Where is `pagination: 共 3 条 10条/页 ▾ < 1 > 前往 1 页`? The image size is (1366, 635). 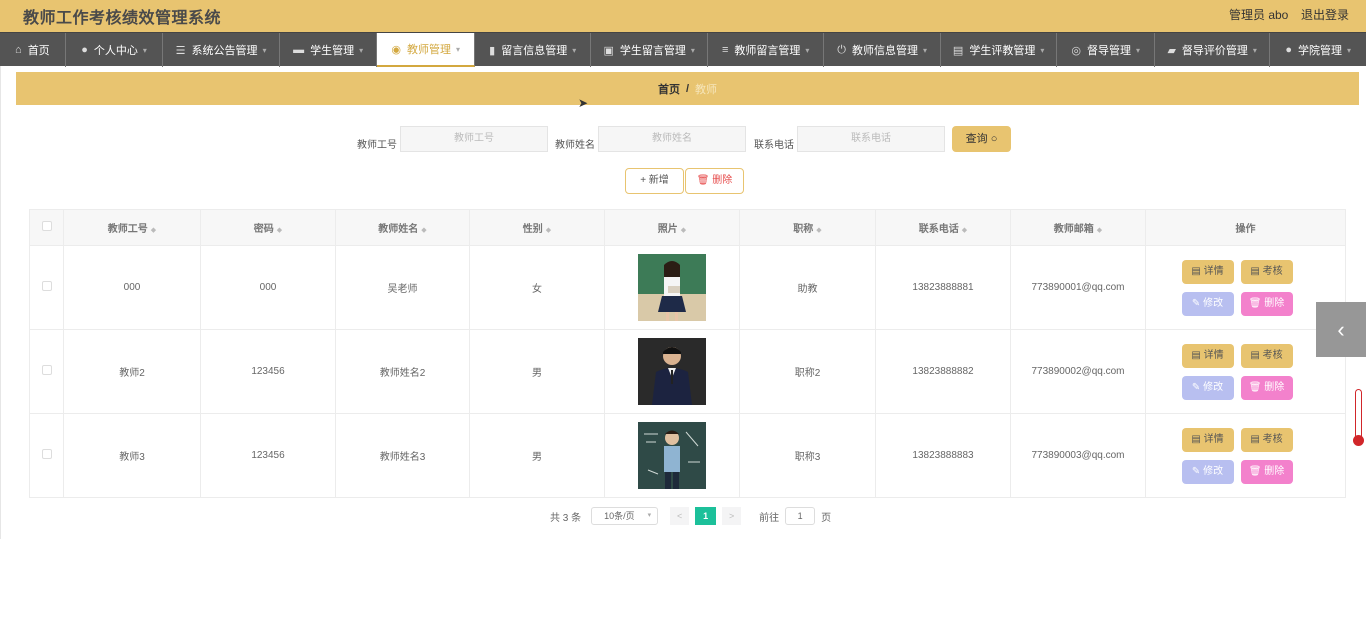
pagination: 共 3 条 10条/页 ▾ < 1 > 前往 1 页 is located at coordinates (690, 516).